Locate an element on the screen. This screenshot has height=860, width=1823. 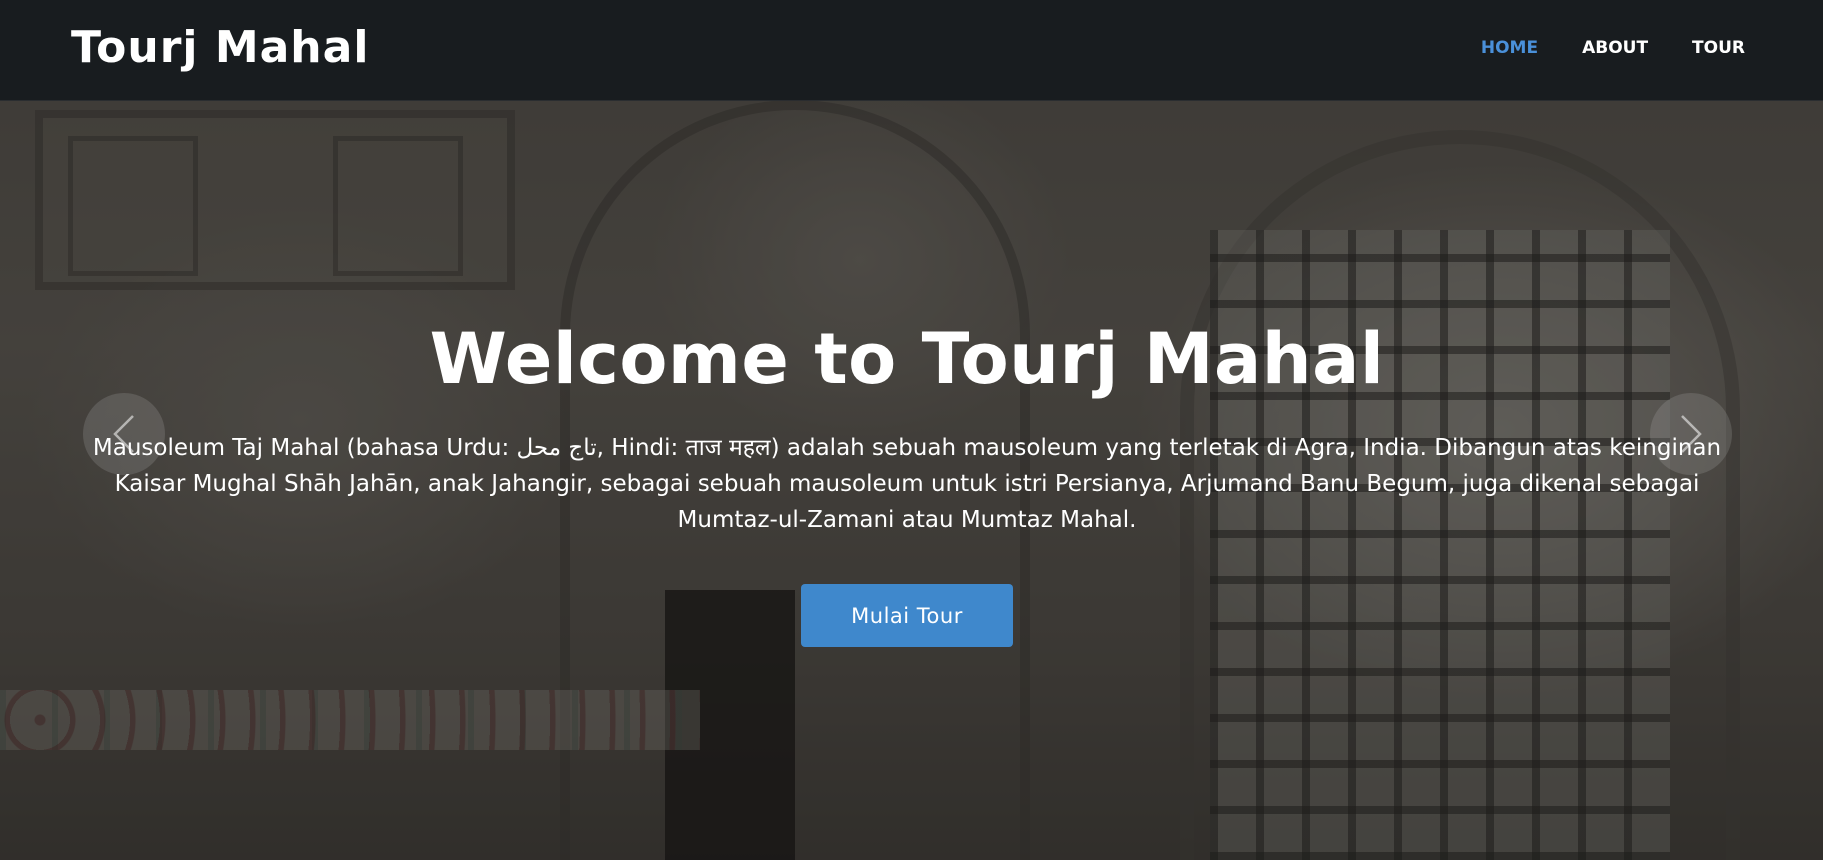
brand-logo: Tourj Mahal is located at coordinates (220, 47).